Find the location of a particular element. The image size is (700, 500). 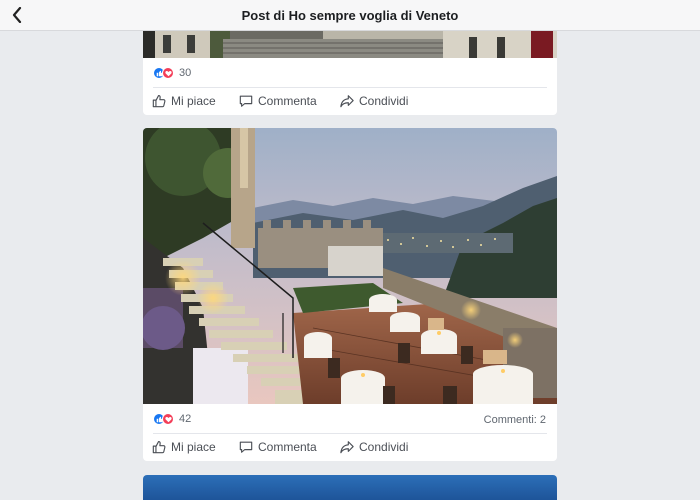

reaction-stats: 30 is located at coordinates (350, 73).